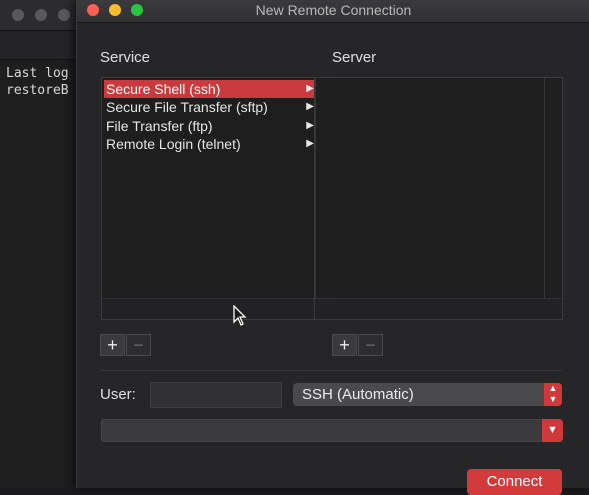 This screenshot has width=589, height=495. Describe the element at coordinates (125, 57) in the screenshot. I see `service-heading: Service` at that location.